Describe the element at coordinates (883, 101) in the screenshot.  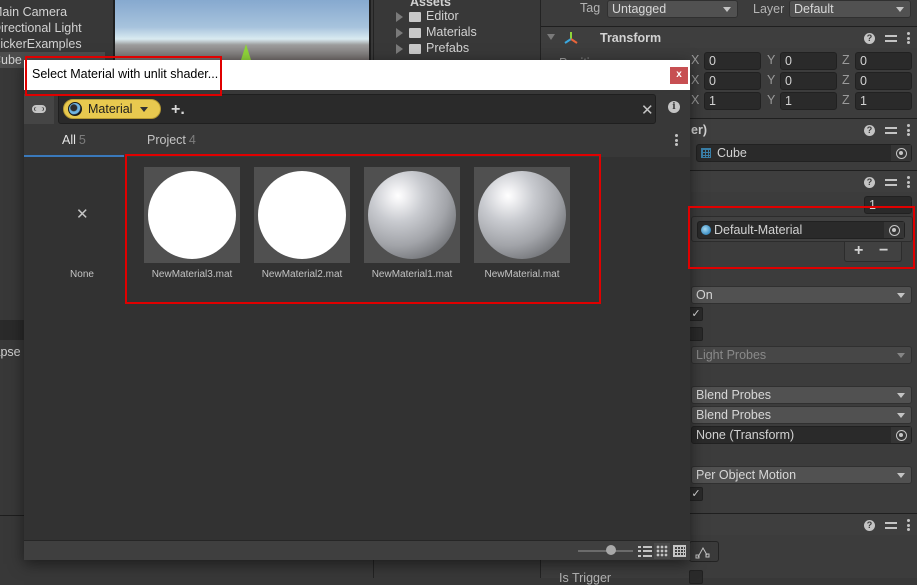
I see `scale-z-field: 1` at that location.